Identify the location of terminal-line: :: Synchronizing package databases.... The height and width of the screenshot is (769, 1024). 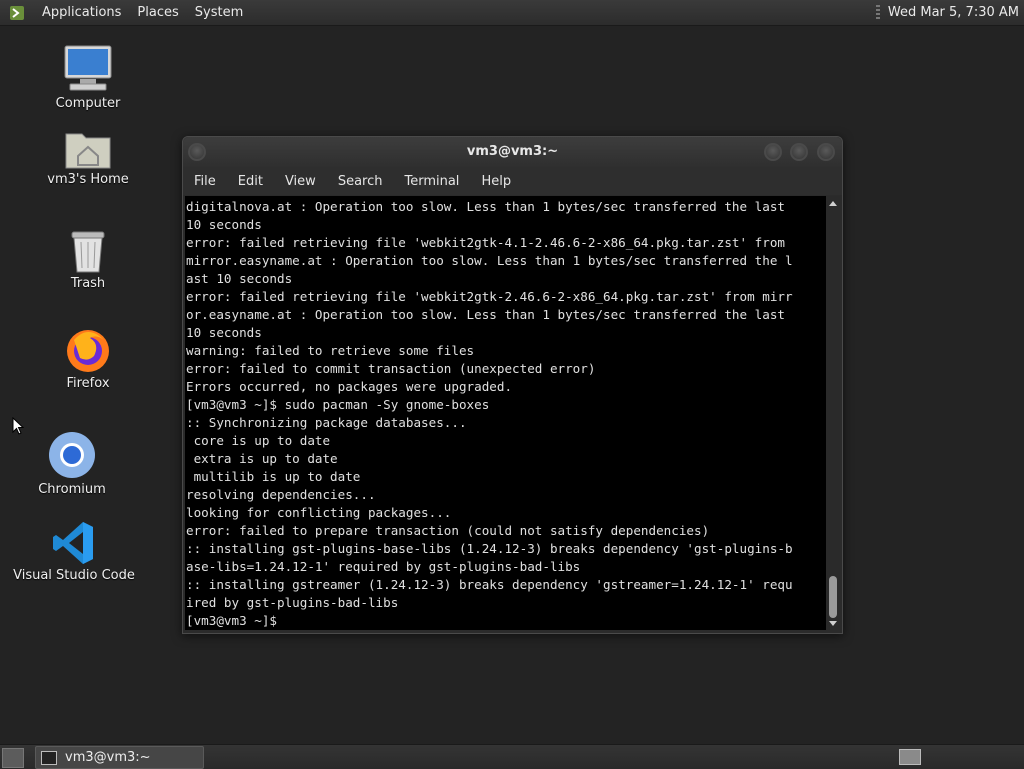
(326, 422).